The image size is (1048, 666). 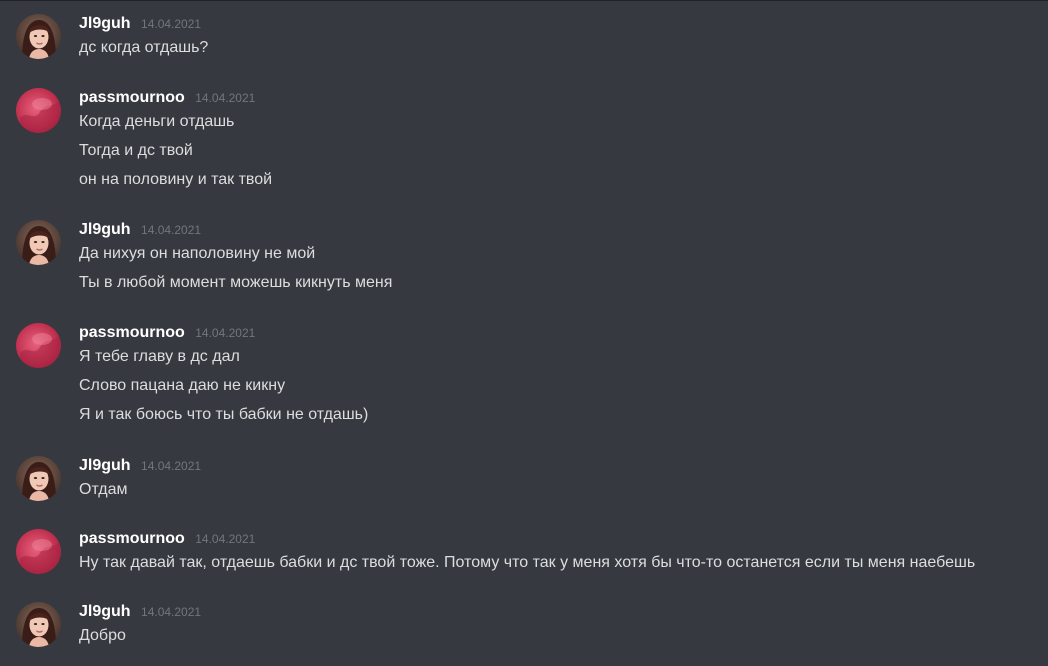 What do you see at coordinates (176, 179) in the screenshot?
I see `message-text: он на половину и так твой` at bounding box center [176, 179].